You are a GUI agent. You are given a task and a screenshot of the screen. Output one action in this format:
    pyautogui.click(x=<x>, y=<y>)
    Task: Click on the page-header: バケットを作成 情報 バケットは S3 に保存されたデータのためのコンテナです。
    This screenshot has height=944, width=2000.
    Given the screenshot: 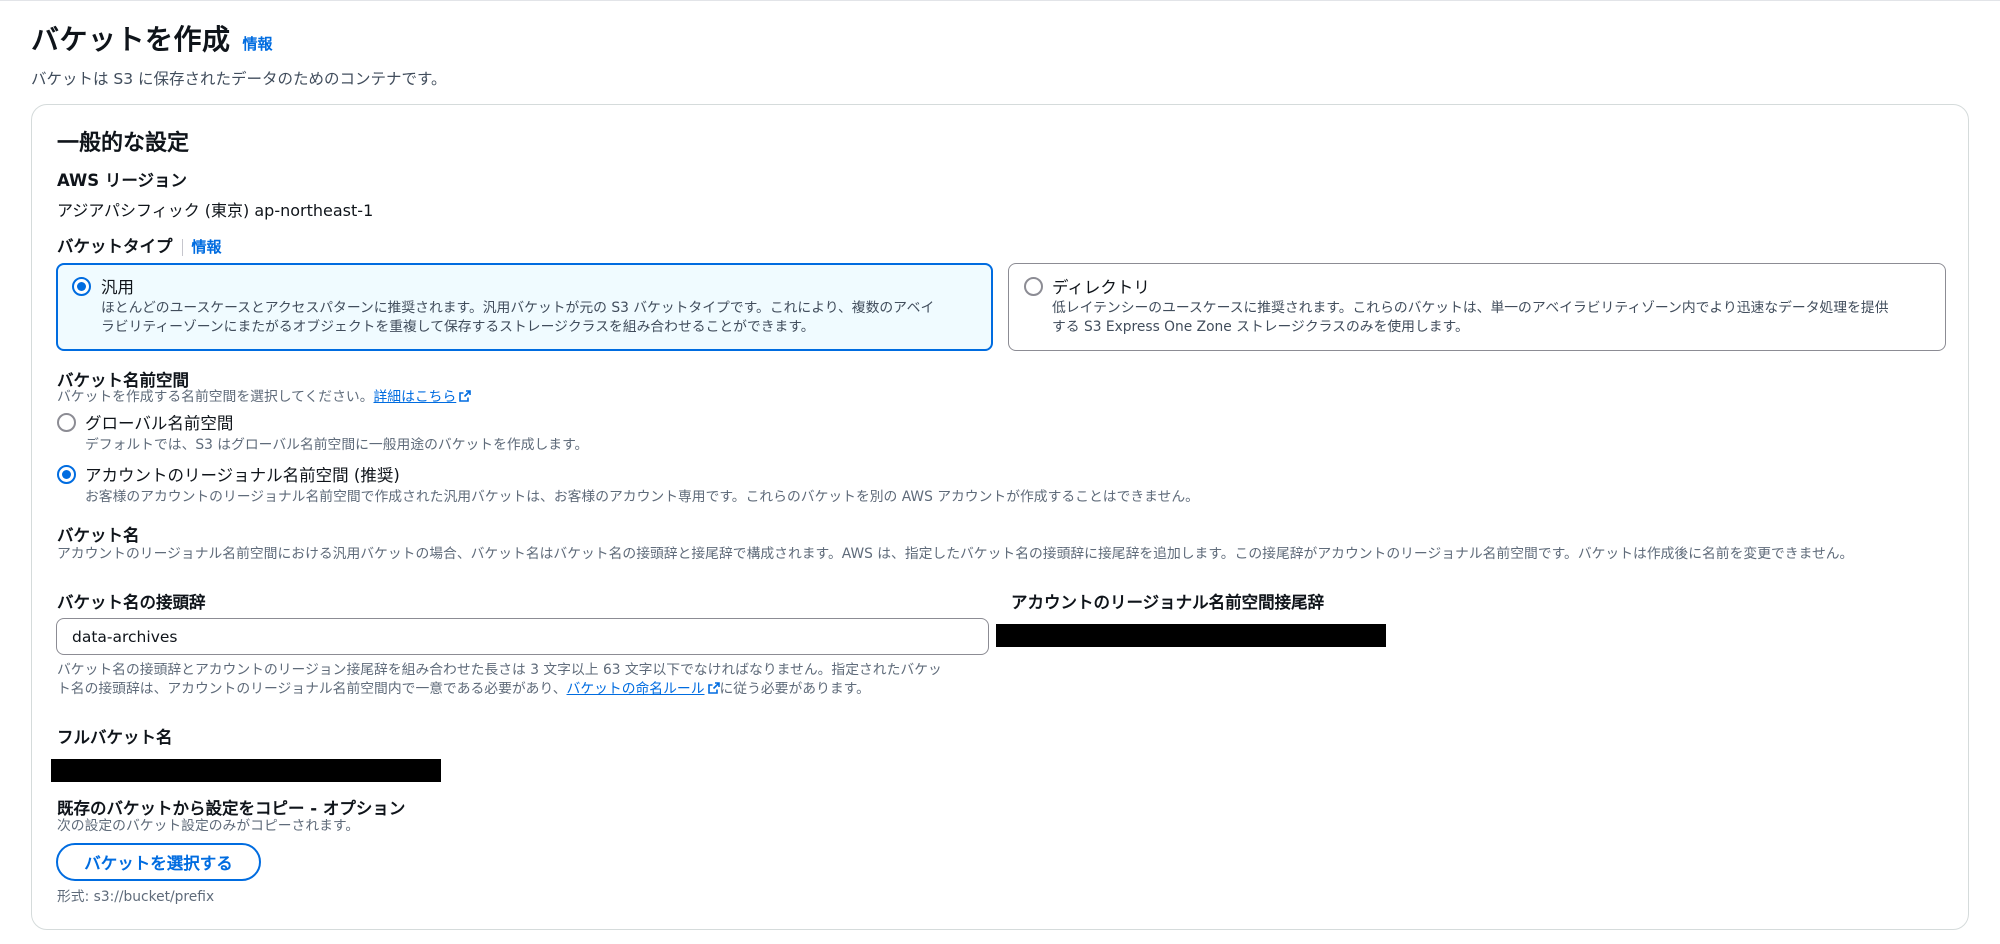 What is the action you would take?
    pyautogui.click(x=239, y=53)
    